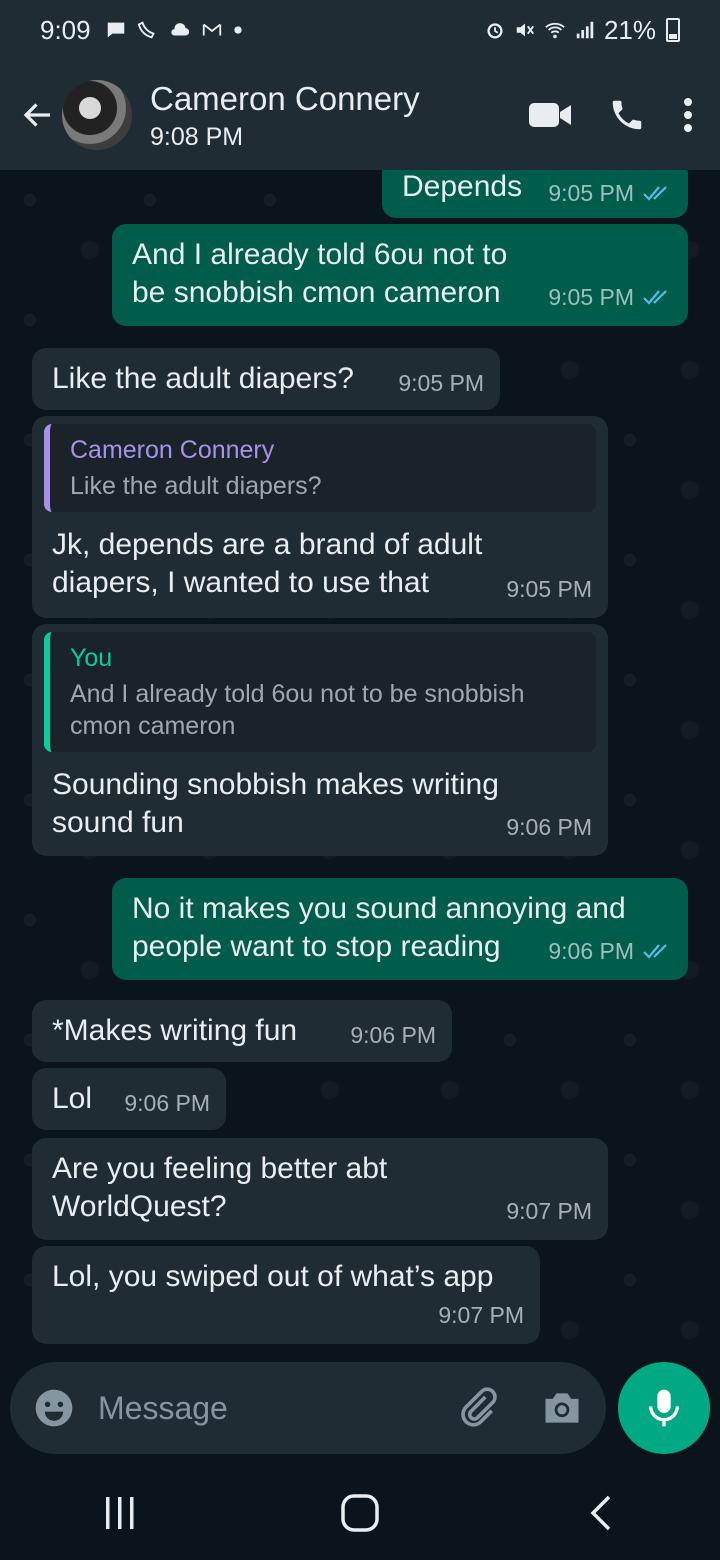 The image size is (720, 1560). What do you see at coordinates (197, 136) in the screenshot?
I see `last-seen: 9:08 PM` at bounding box center [197, 136].